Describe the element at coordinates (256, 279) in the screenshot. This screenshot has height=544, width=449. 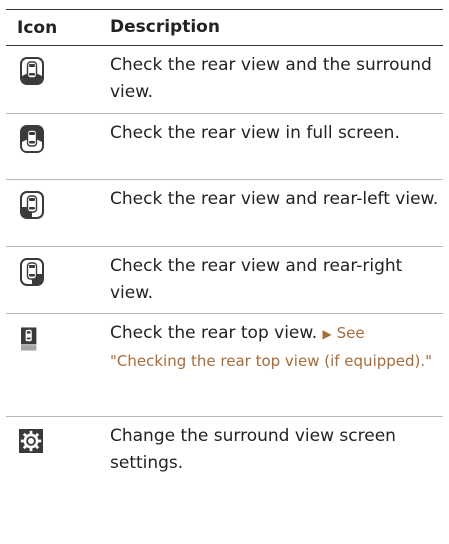
I see `row-description: Check the rear view and rear-right view.` at that location.